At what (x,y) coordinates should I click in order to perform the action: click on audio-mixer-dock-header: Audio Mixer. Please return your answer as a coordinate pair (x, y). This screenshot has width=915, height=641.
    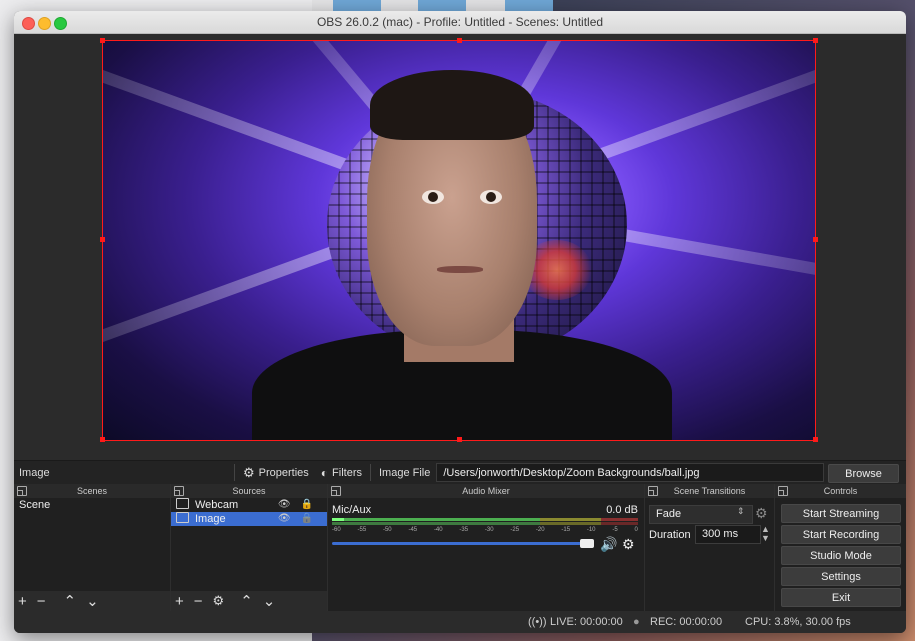
    Looking at the image, I should click on (486, 491).